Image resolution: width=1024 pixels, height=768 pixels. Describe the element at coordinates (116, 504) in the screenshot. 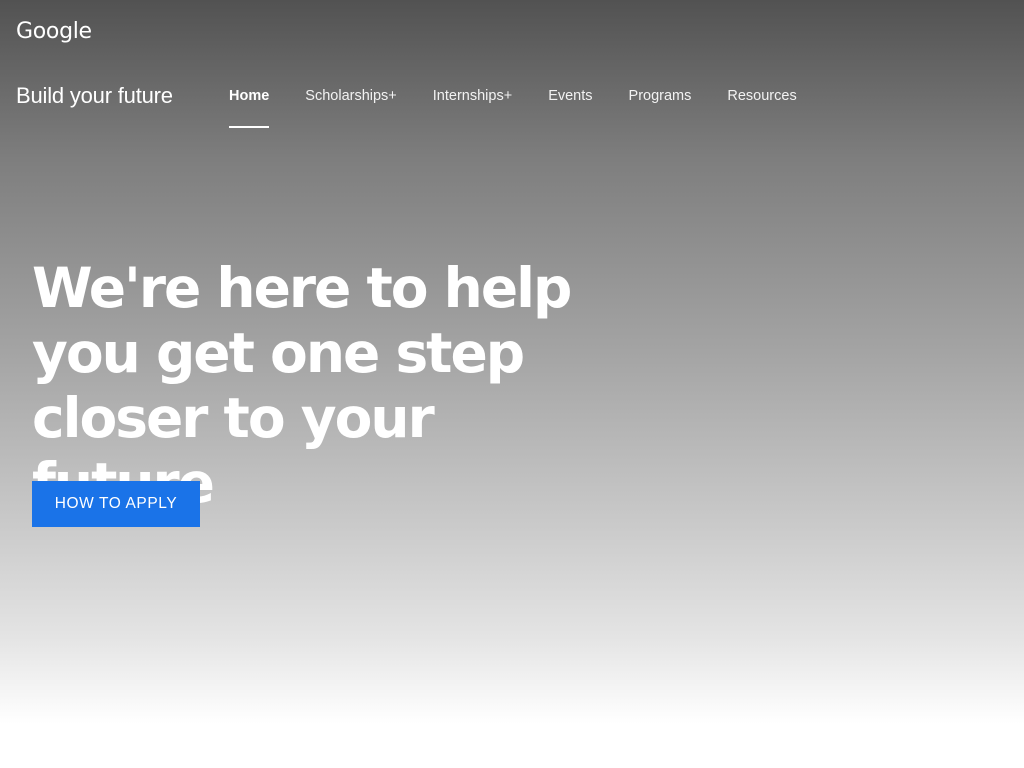

I see `how-to-apply-button: HOW TO APPLY` at that location.